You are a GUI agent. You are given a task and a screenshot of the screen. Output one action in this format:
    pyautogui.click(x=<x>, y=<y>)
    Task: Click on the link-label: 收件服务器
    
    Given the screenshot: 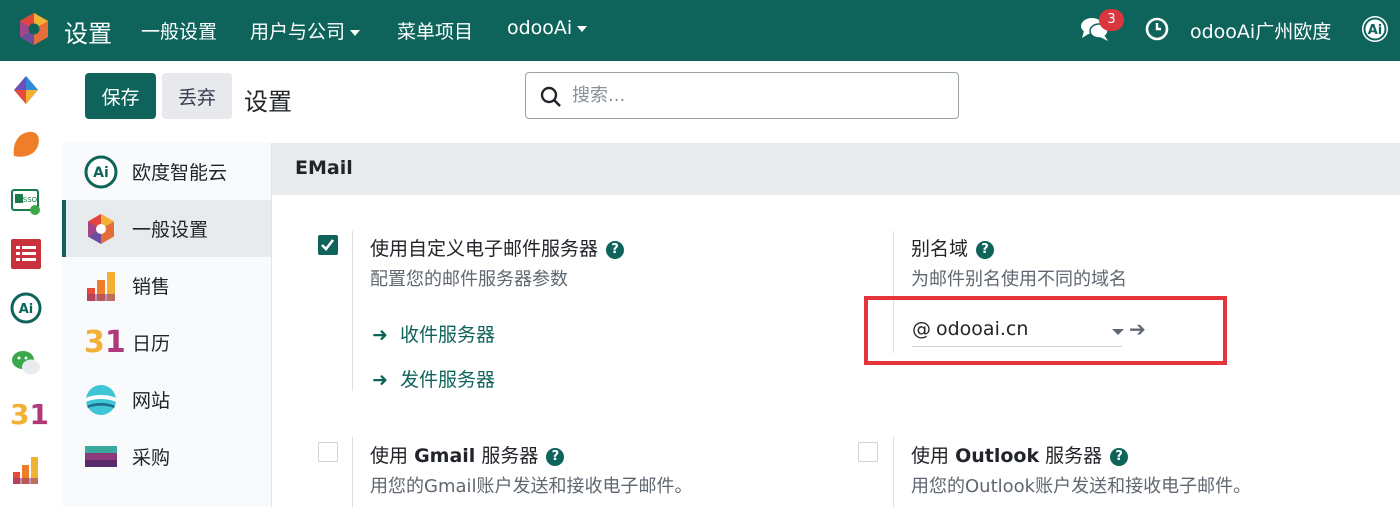 What is the action you would take?
    pyautogui.click(x=448, y=335)
    